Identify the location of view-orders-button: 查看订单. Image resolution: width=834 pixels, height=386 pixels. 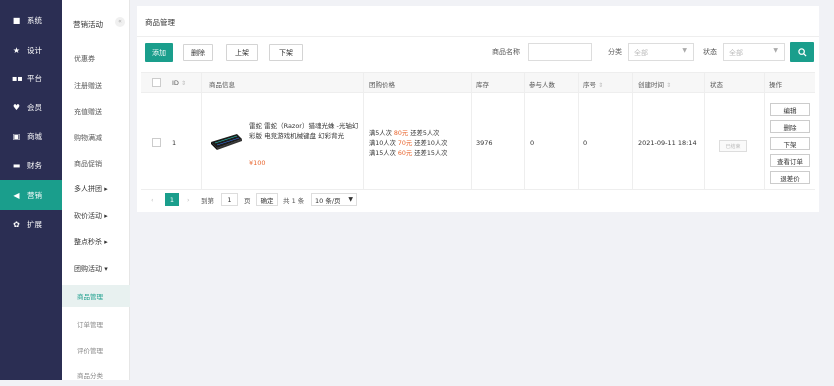
(790, 160).